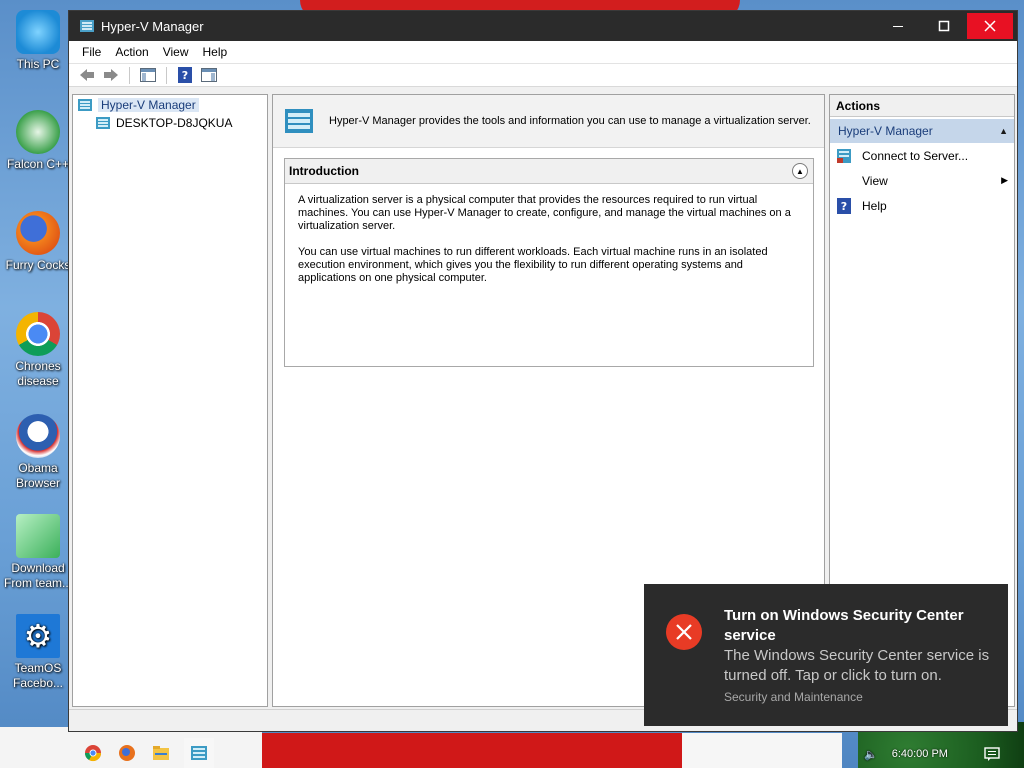  I want to click on hyperv-large-icon, so click(299, 121).